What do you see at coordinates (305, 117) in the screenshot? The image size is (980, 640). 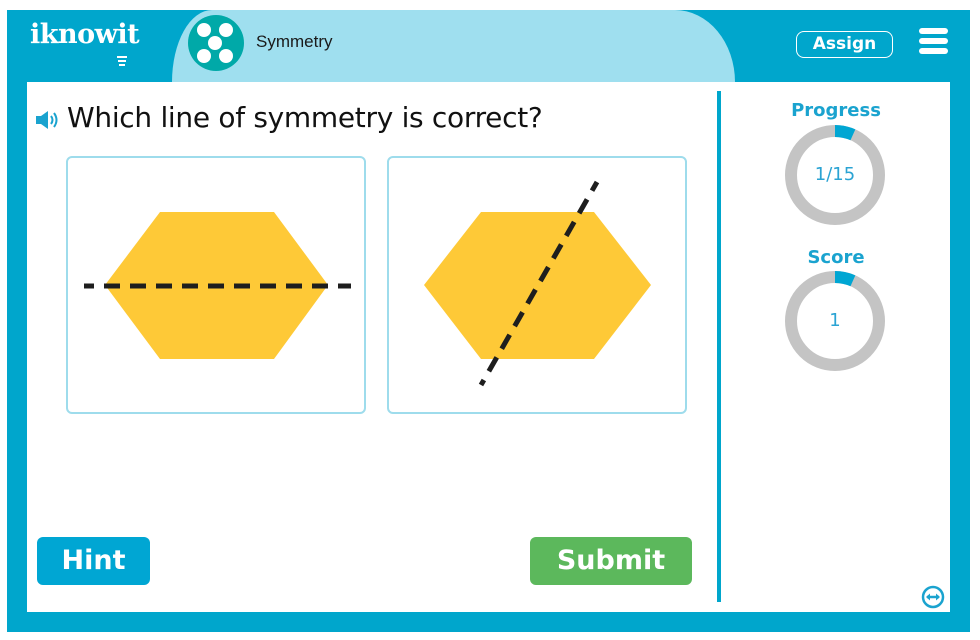 I see `question-text: Which line of symmetry is correct?` at bounding box center [305, 117].